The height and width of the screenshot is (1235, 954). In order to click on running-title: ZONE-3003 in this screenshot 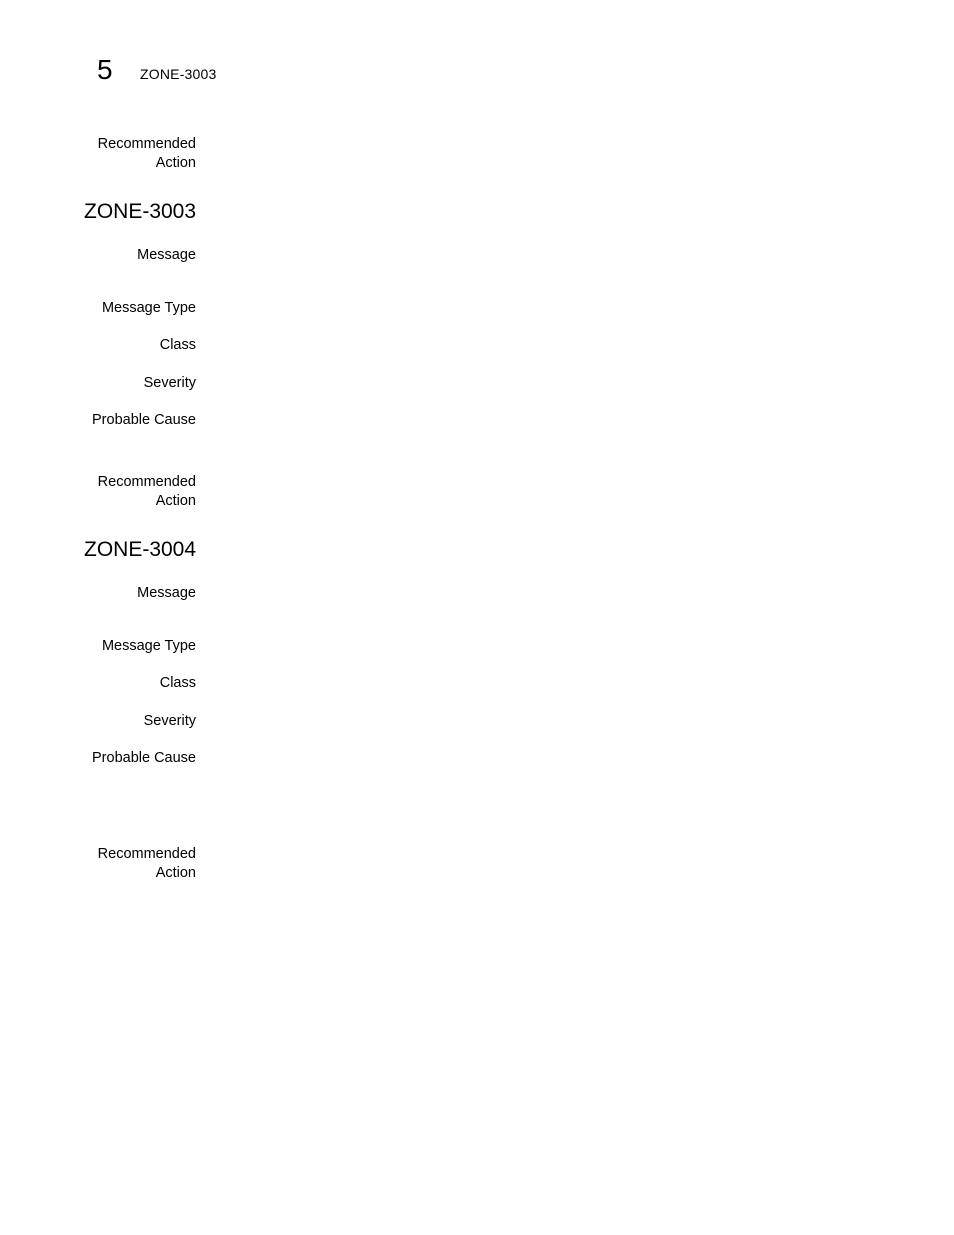, I will do `click(178, 74)`.